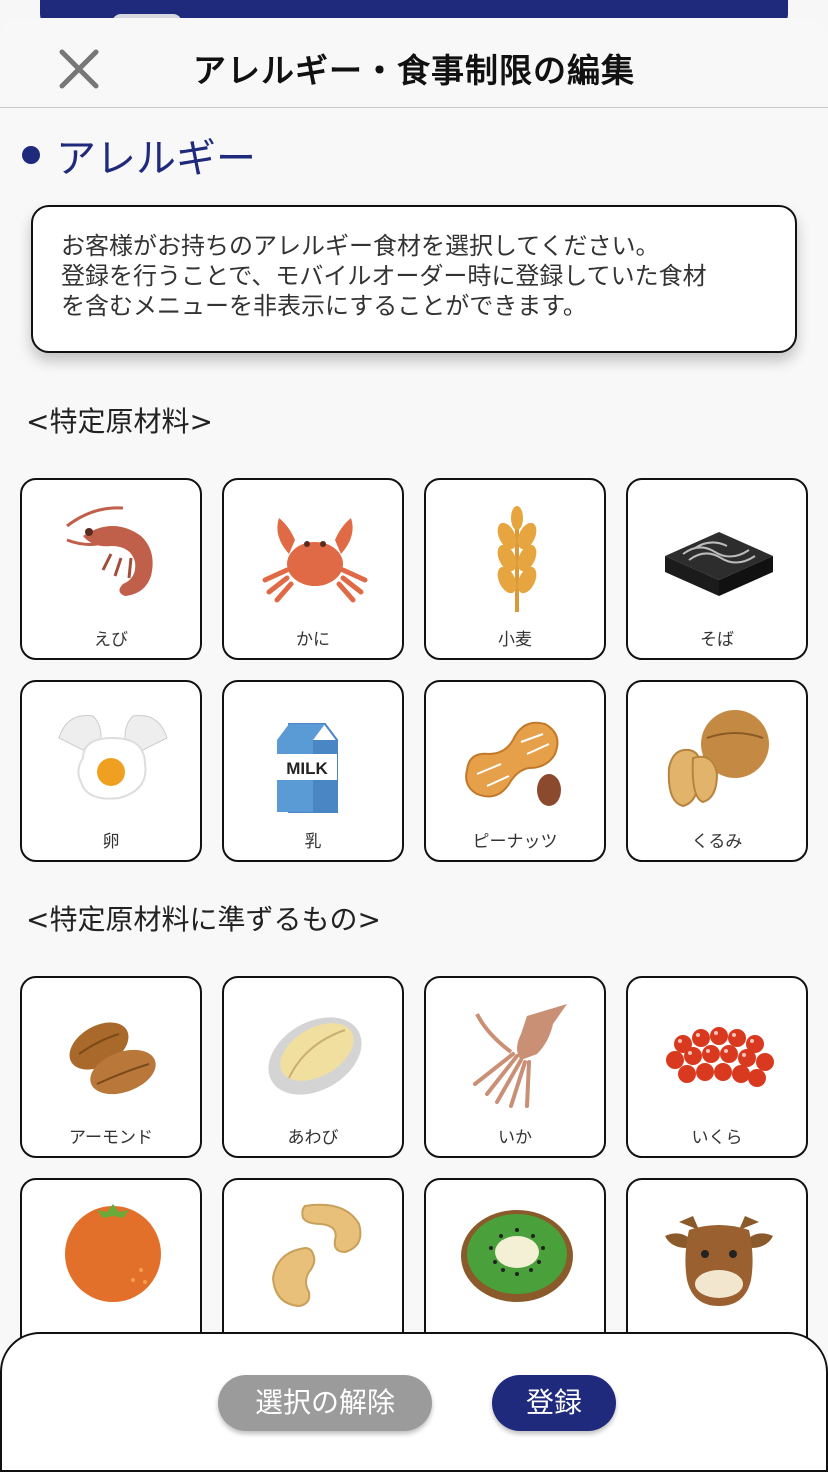 The height and width of the screenshot is (1472, 828). Describe the element at coordinates (717, 842) in the screenshot. I see `tile-label: くるみ` at that location.